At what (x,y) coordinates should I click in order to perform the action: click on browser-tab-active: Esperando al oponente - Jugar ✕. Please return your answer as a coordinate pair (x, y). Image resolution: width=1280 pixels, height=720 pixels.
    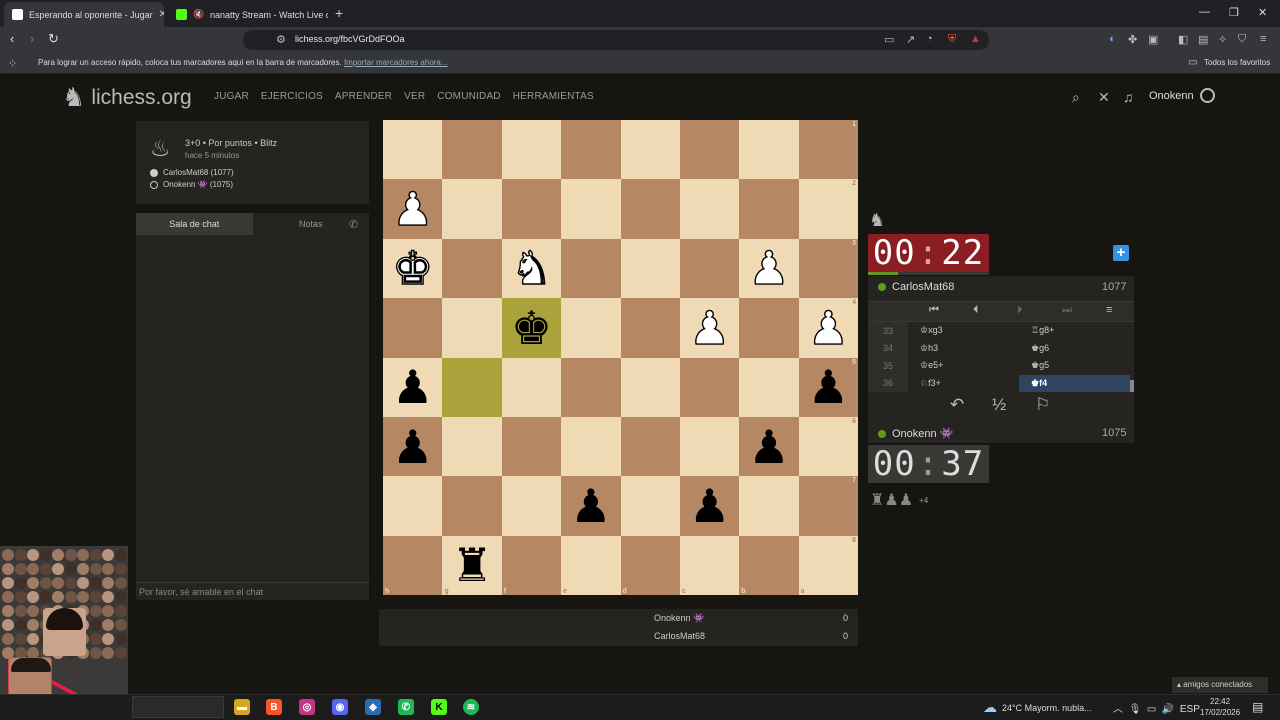
    Looking at the image, I should click on (84, 14).